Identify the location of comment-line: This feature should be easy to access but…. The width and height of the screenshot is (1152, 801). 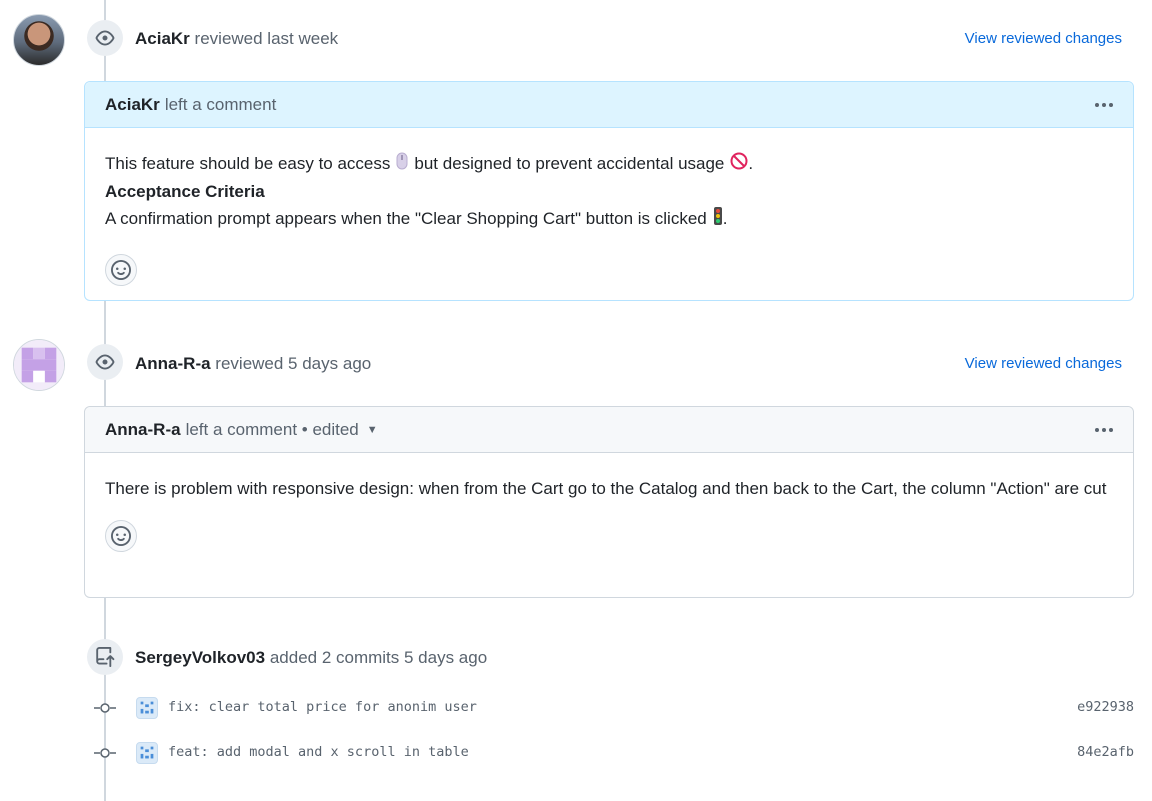
(609, 164).